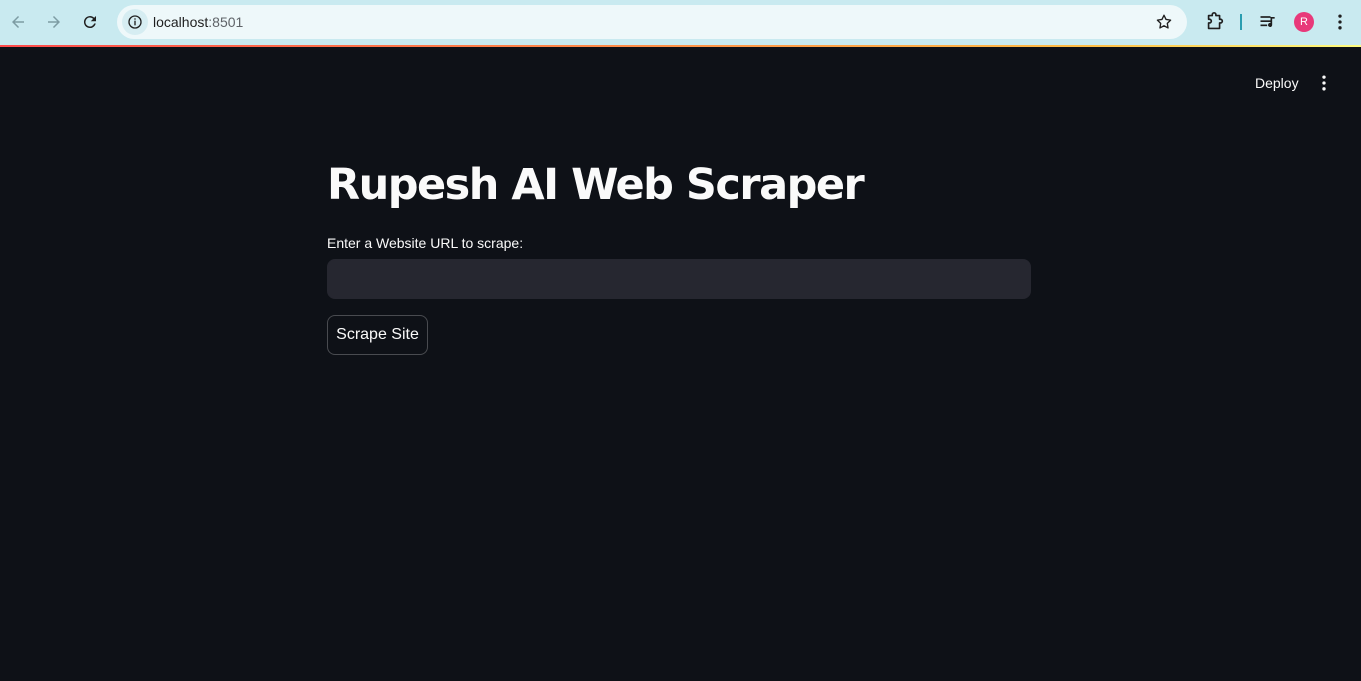  I want to click on star-icon, so click(1164, 22).